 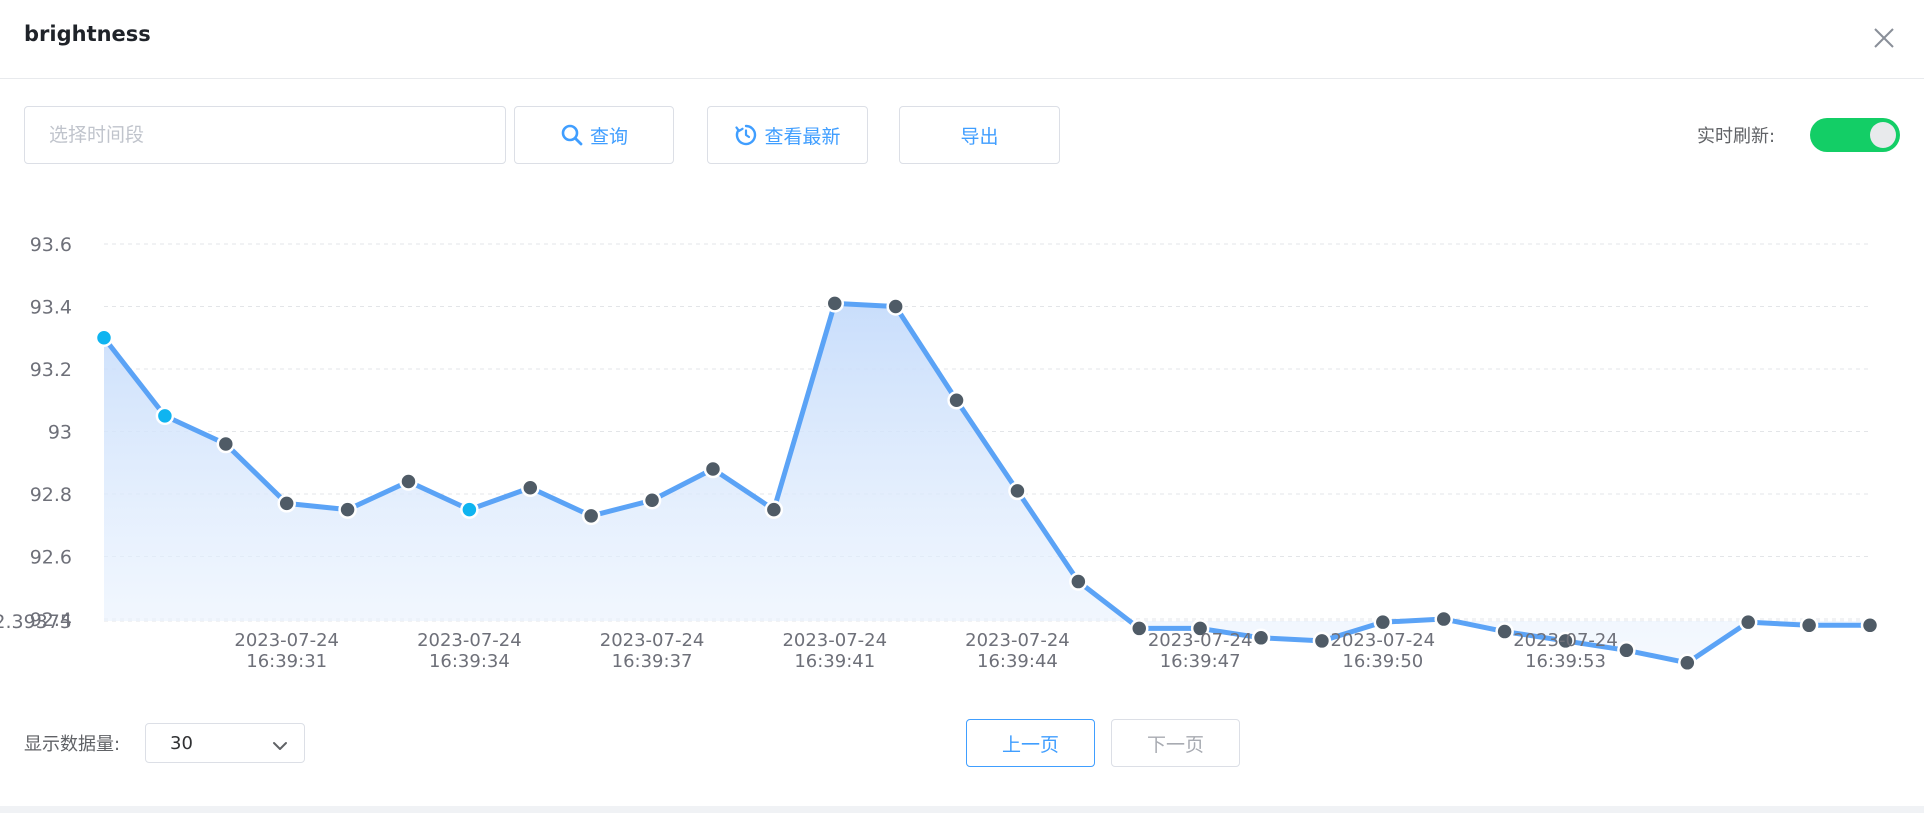 I want to click on y-tick-label: 92.6, so click(x=51, y=558).